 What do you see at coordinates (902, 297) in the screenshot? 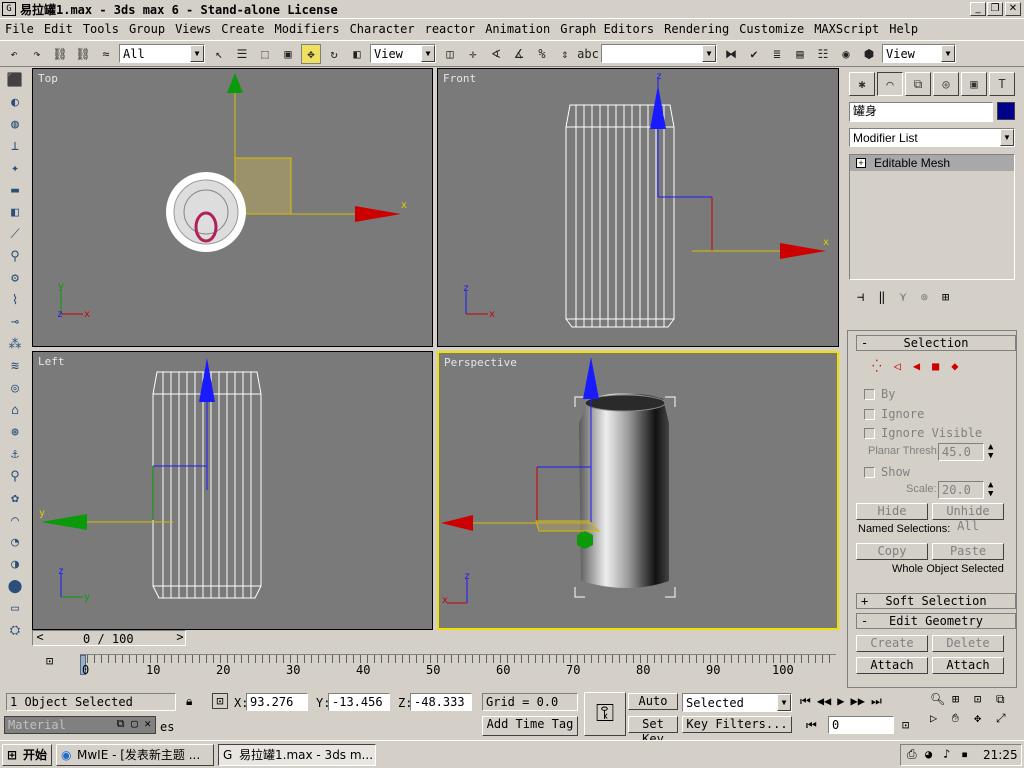
I see `make-unique-icon: ⋎` at bounding box center [902, 297].